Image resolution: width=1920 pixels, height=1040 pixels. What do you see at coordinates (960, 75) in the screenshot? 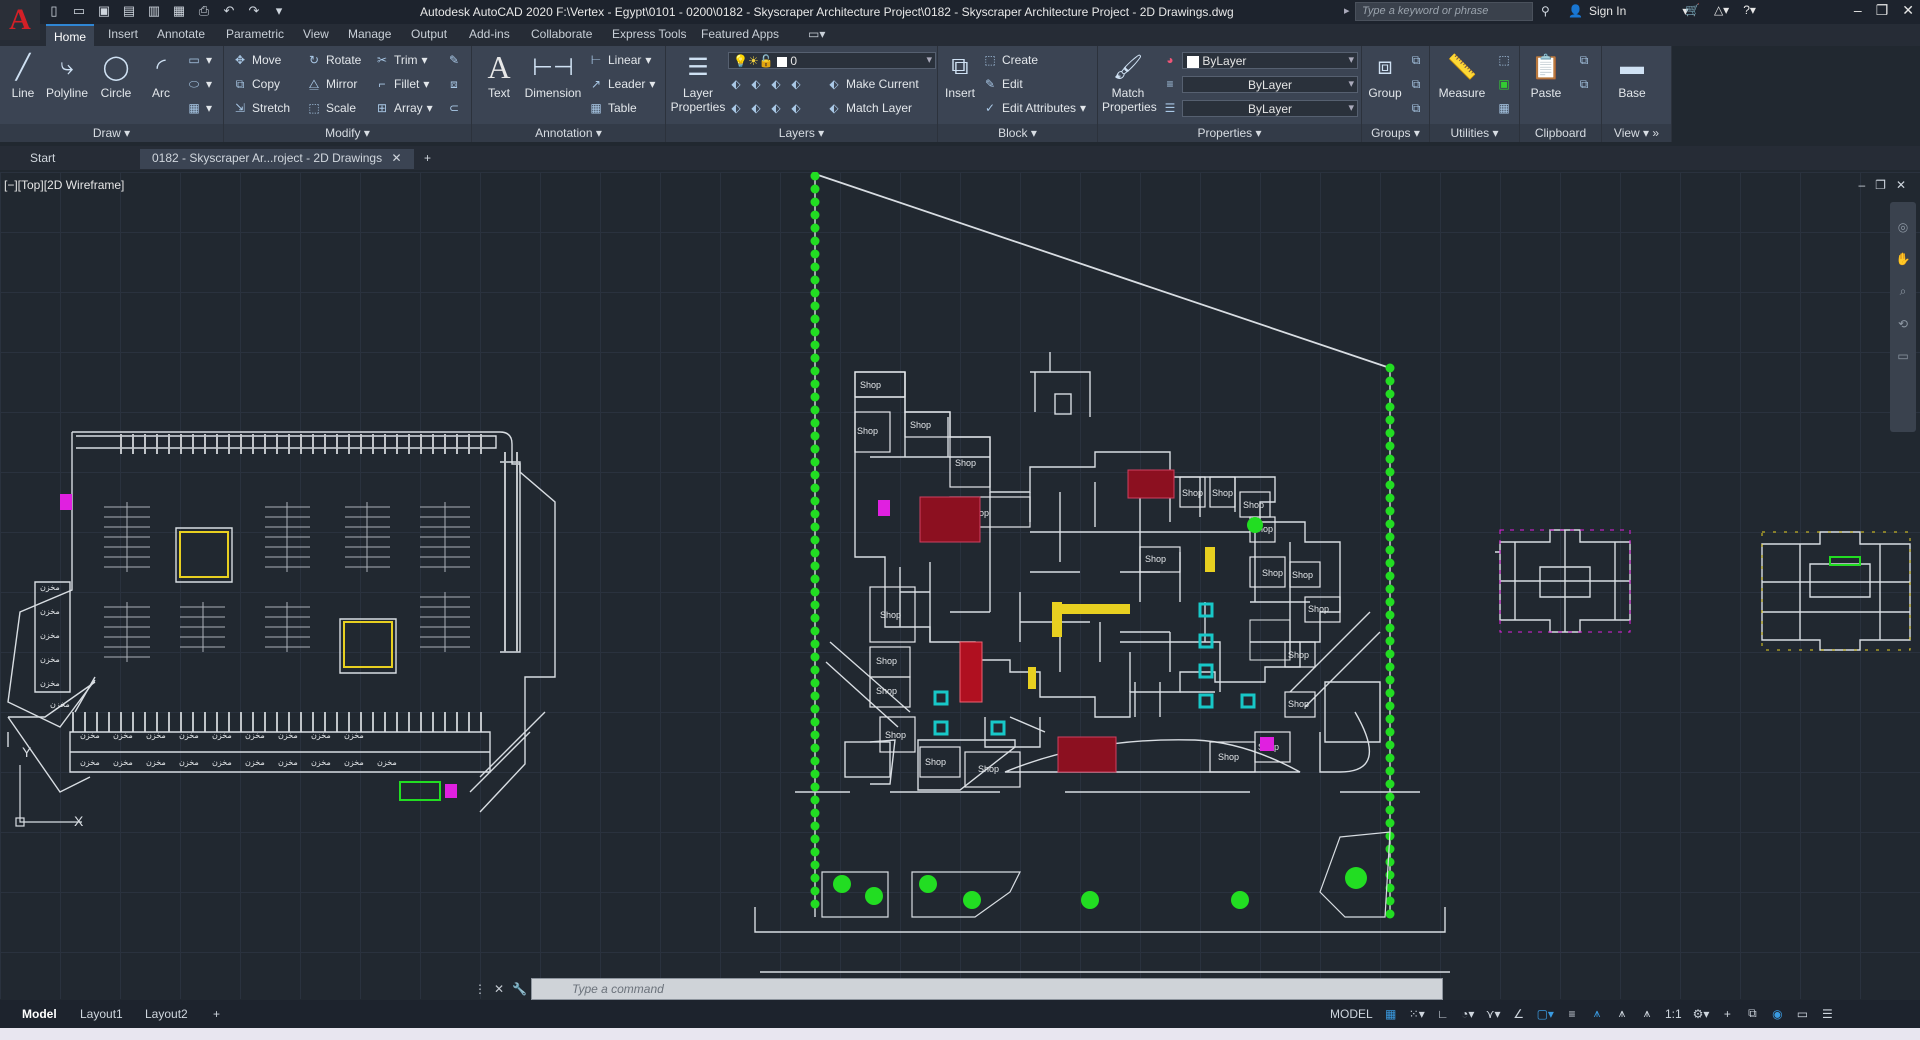
I see `insert-button: ⧉ Insert` at bounding box center [960, 75].